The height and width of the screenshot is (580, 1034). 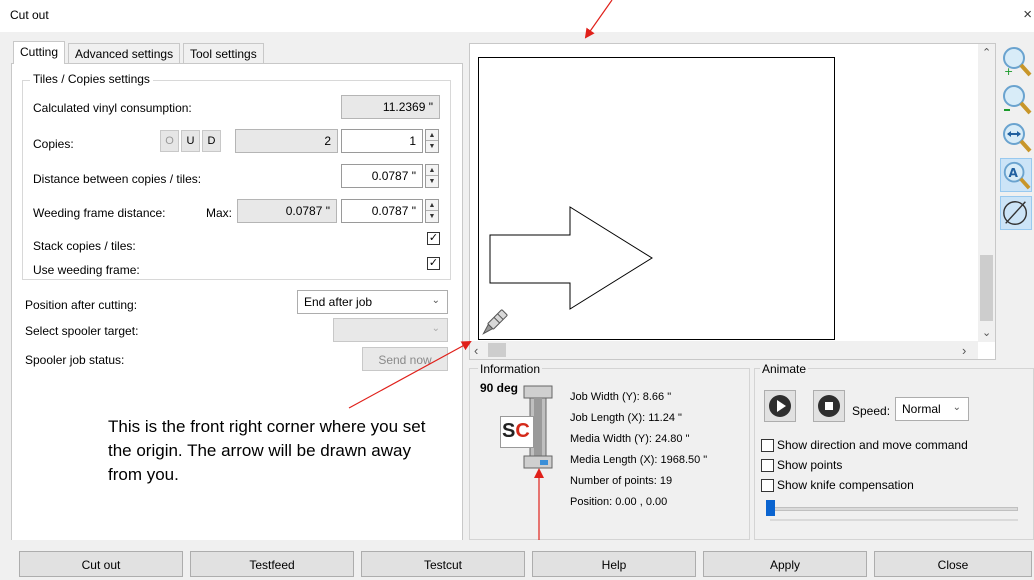 What do you see at coordinates (953, 564) in the screenshot?
I see `close-button: Close` at bounding box center [953, 564].